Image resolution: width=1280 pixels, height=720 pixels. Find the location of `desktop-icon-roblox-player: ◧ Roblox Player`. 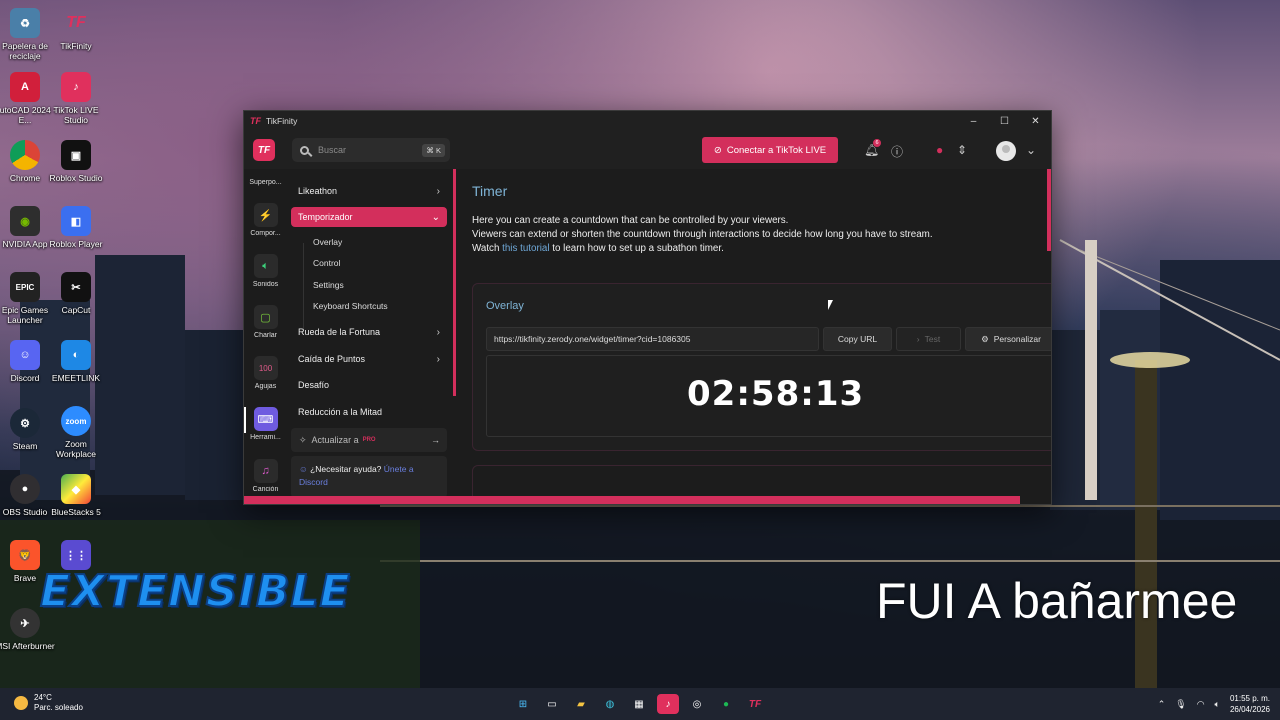

desktop-icon-roblox-player: ◧ Roblox Player is located at coordinates (76, 227).